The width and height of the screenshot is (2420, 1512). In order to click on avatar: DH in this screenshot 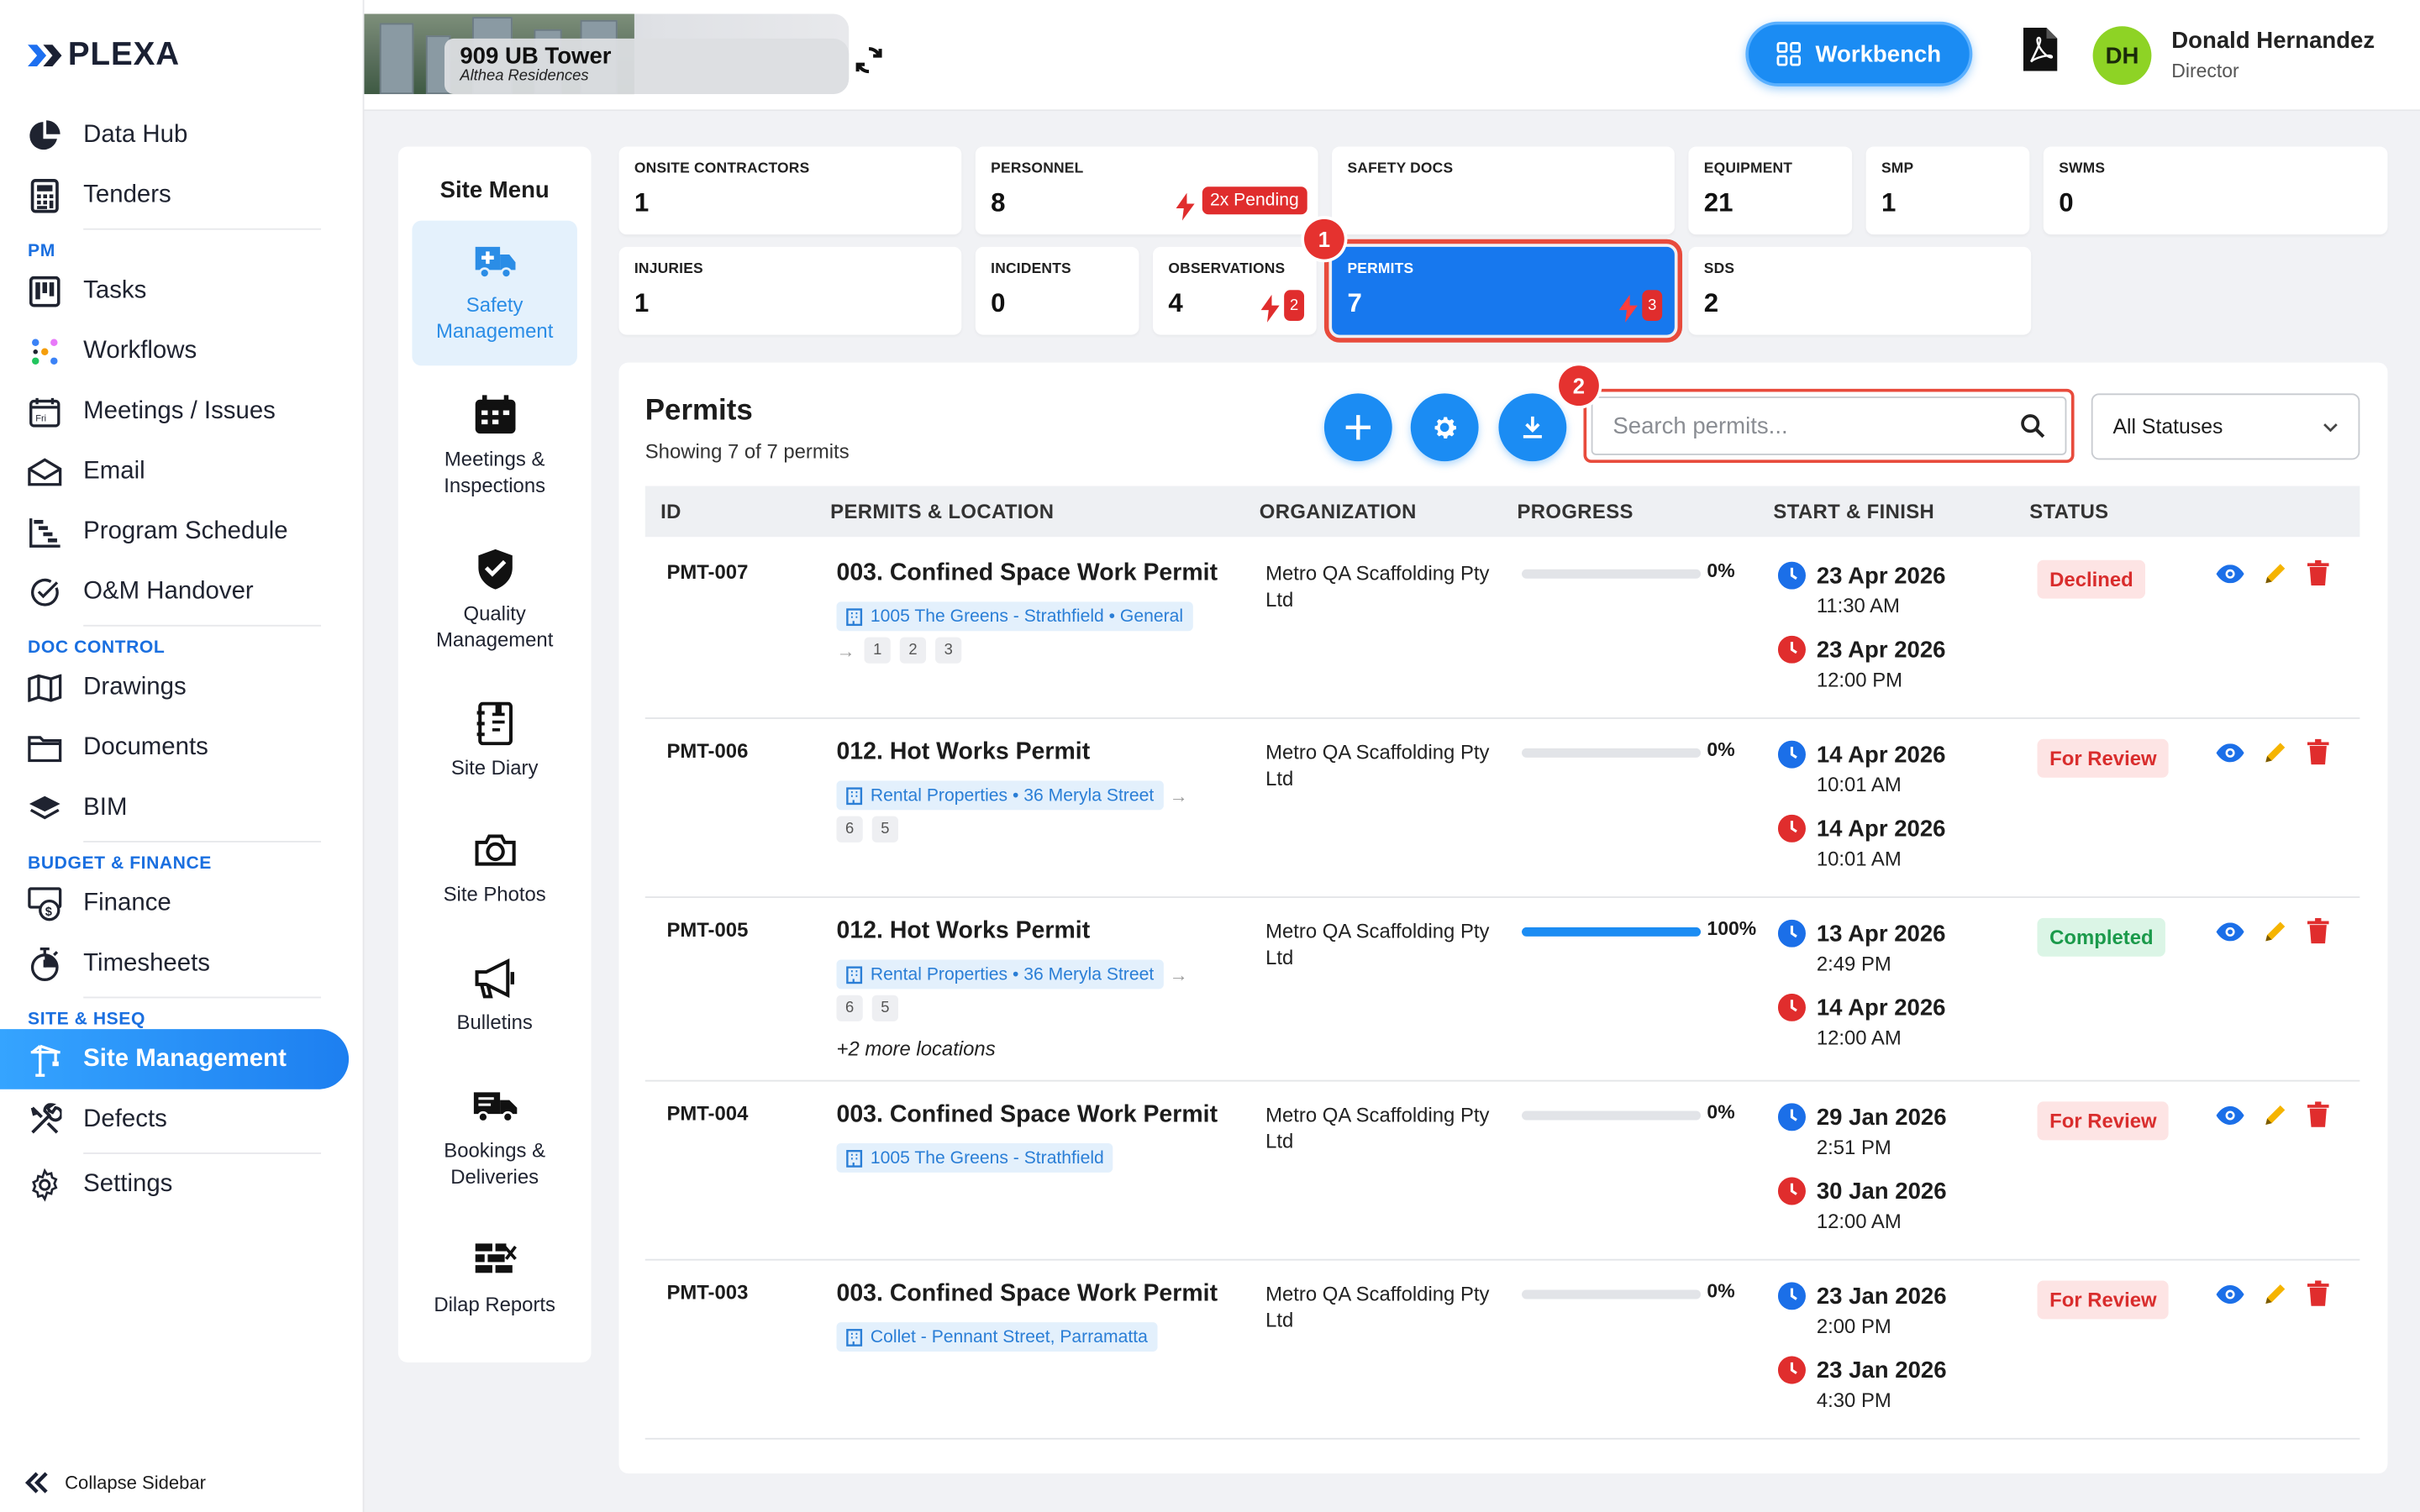, I will do `click(2122, 56)`.